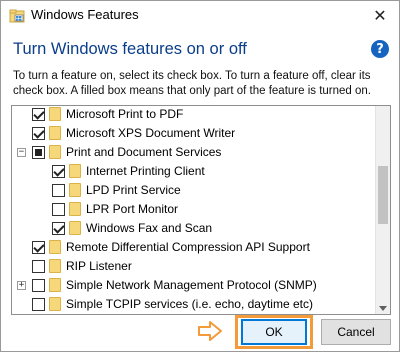 The height and width of the screenshot is (352, 400). Describe the element at coordinates (194, 115) in the screenshot. I see `feature-row: Microsoft Print to PDF` at that location.